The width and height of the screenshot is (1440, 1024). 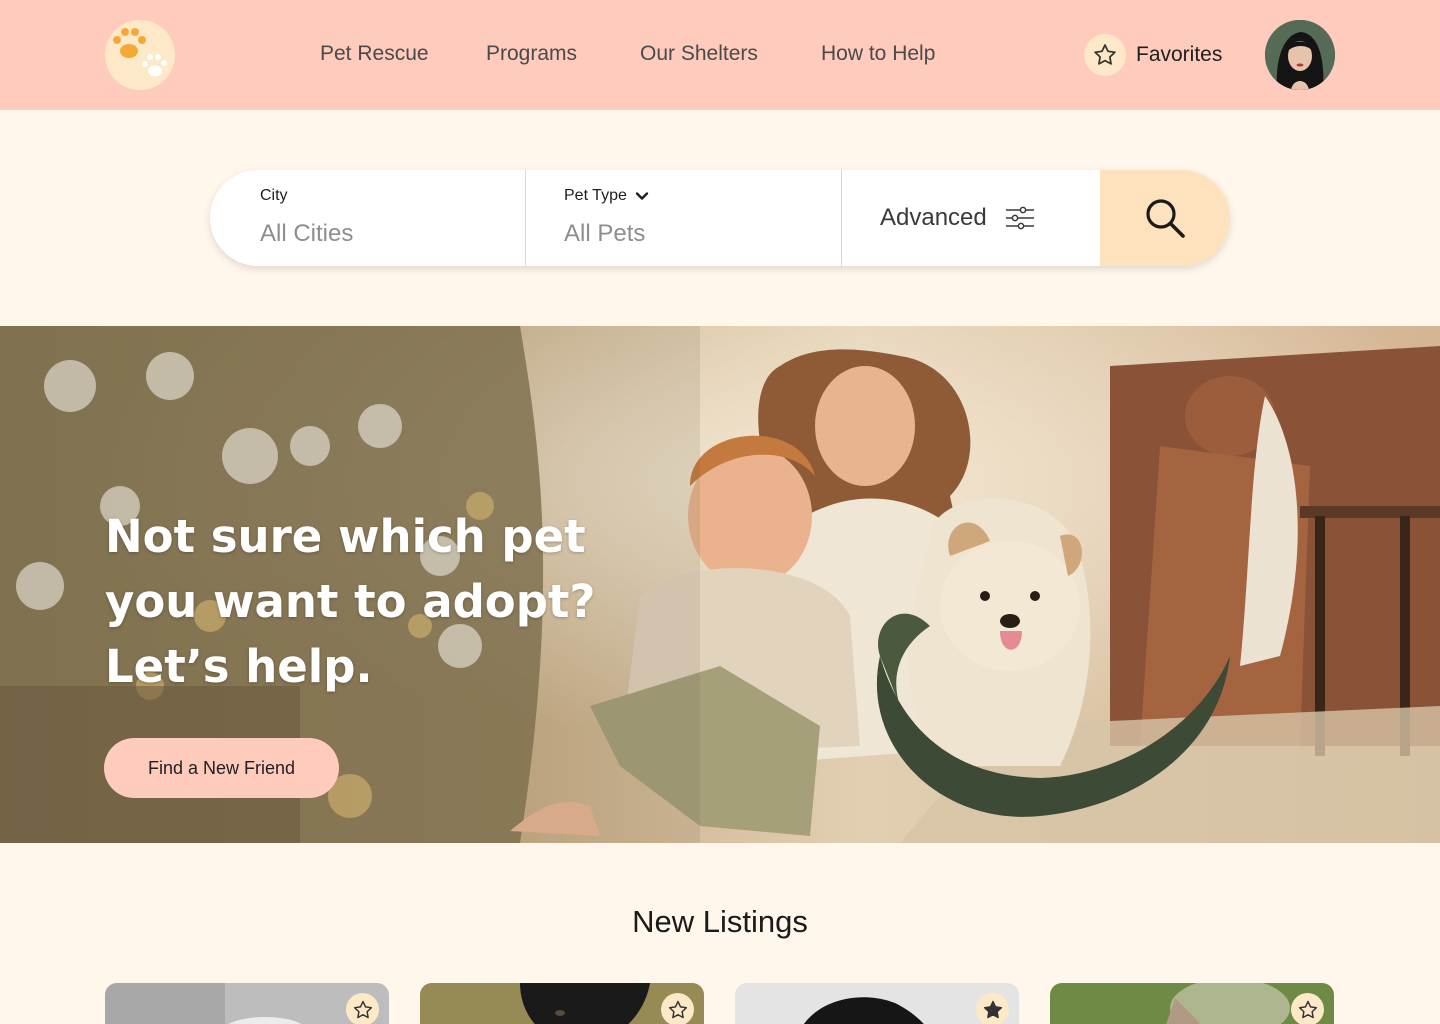 I want to click on city-value: All Cities, so click(x=306, y=234).